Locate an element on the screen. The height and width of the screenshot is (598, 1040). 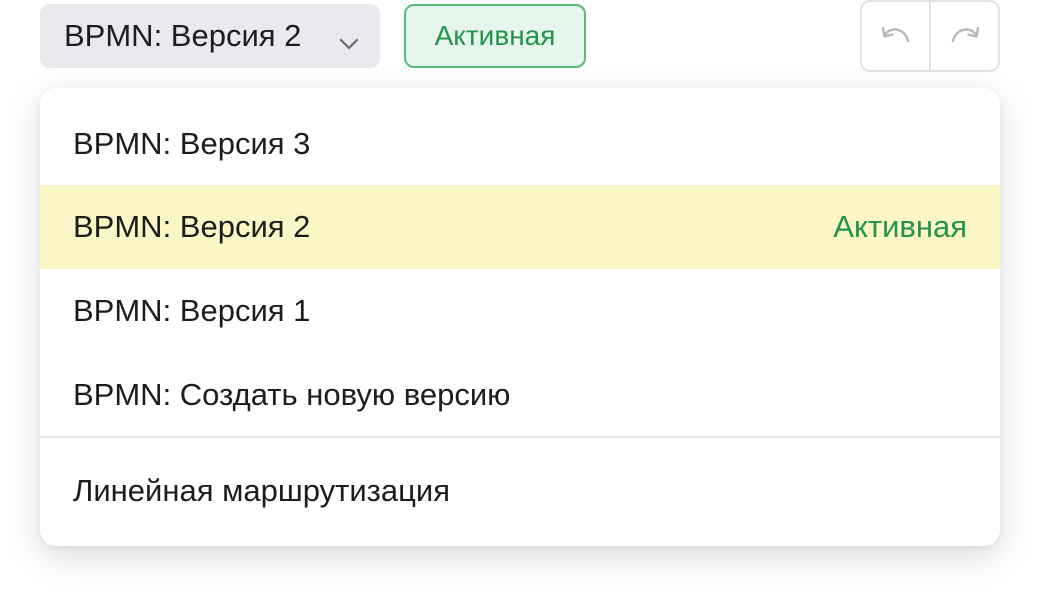
menu-divider is located at coordinates (520, 437).